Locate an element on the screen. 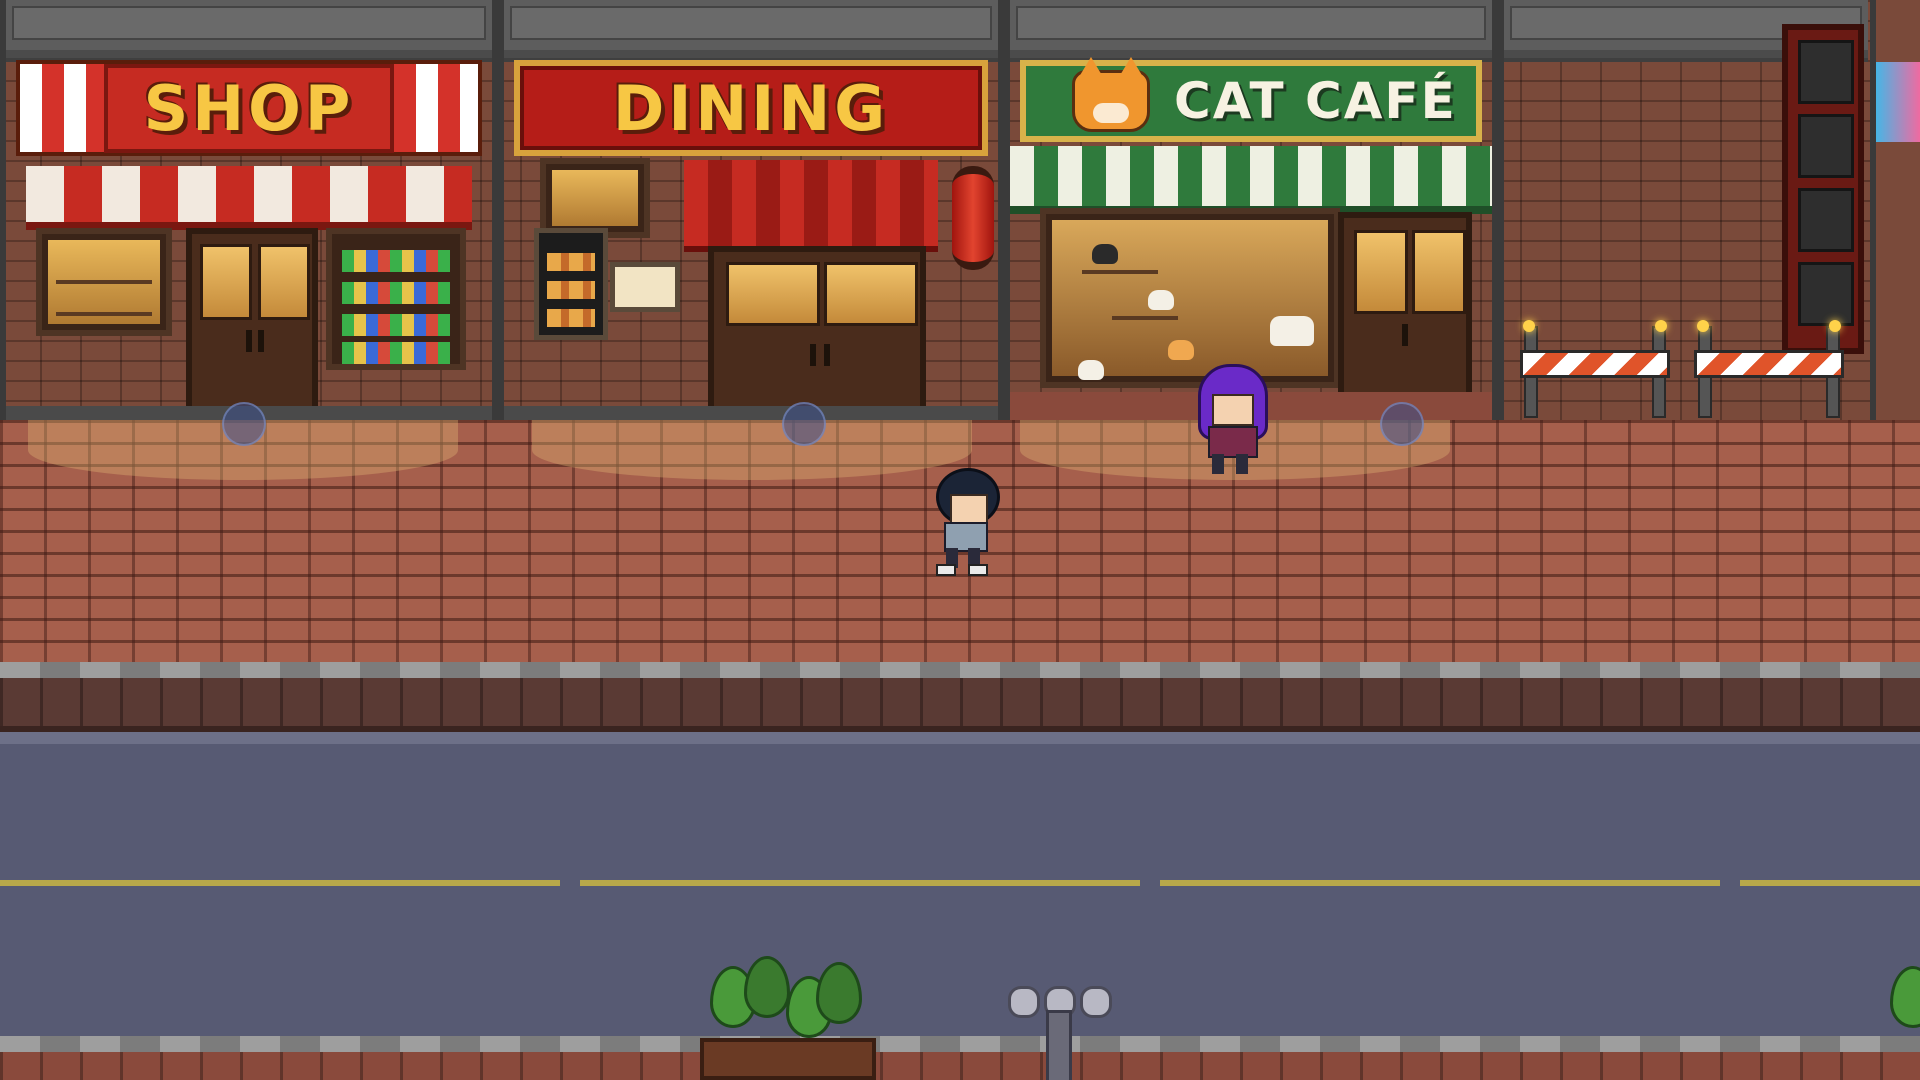 This screenshot has width=1920, height=1080. shop-entrance-marker is located at coordinates (244, 424).